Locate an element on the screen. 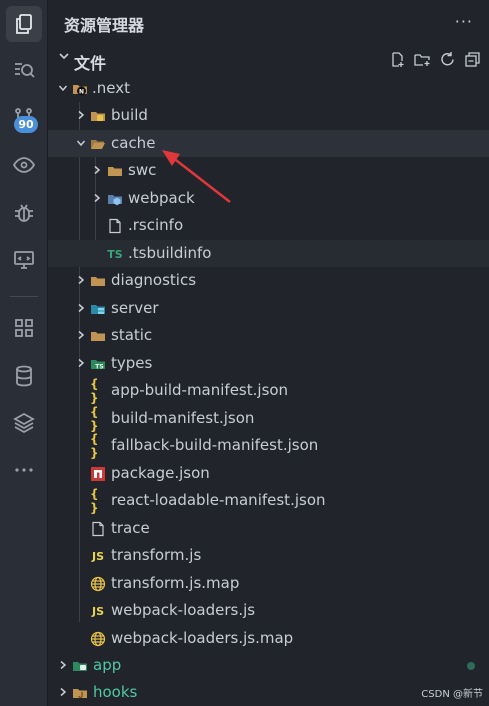  folder-open-icon is located at coordinates (98, 144).